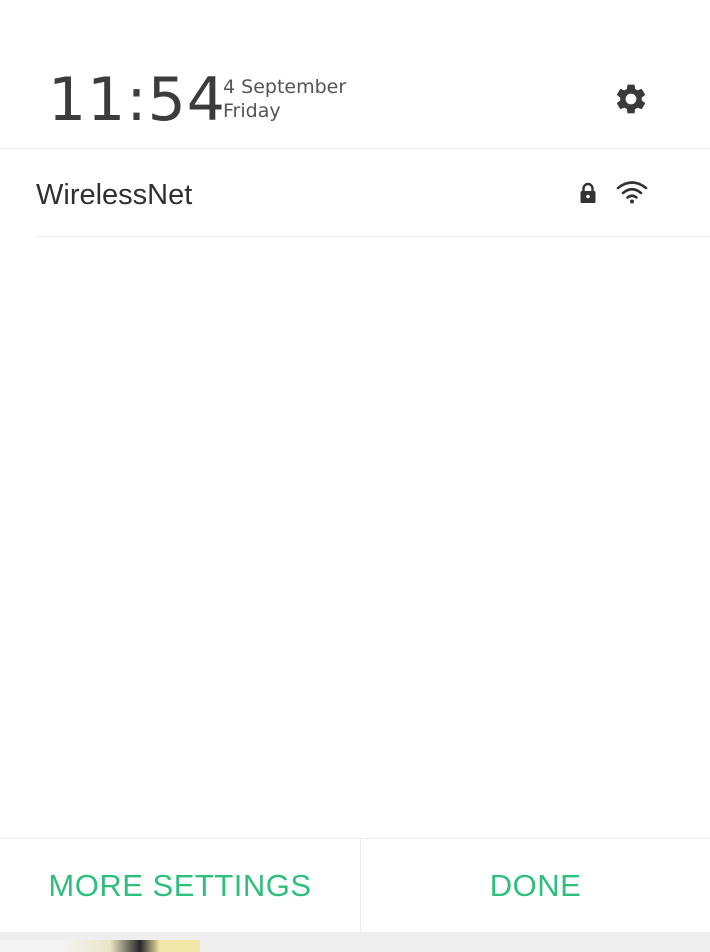  I want to click on clock-time: 11:54, so click(137, 100).